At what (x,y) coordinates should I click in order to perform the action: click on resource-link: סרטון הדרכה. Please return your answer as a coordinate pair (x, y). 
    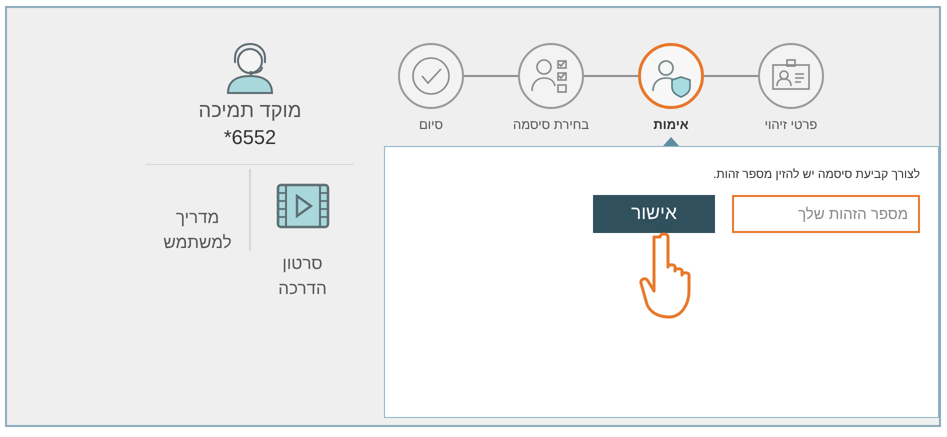
    Looking at the image, I should click on (302, 276).